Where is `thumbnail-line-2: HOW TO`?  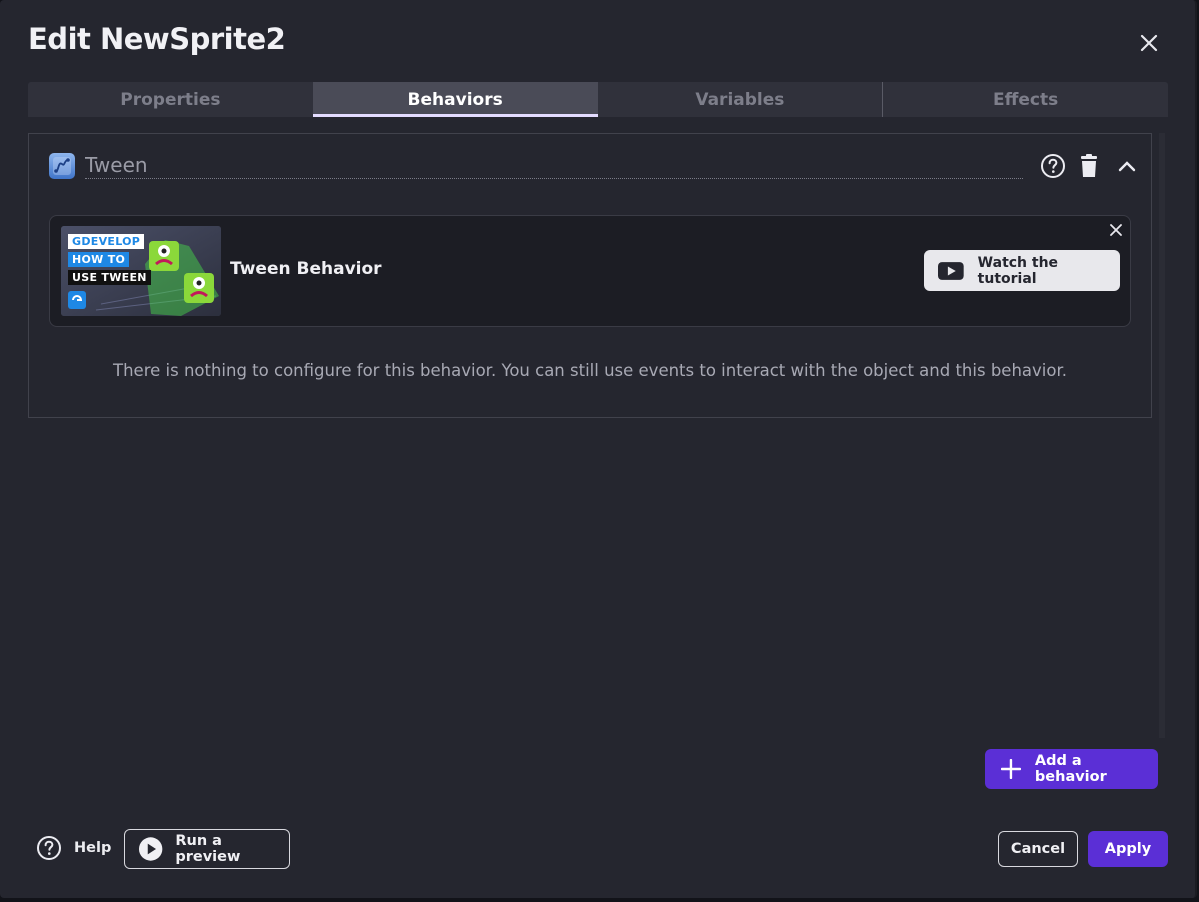
thumbnail-line-2: HOW TO is located at coordinates (99, 259).